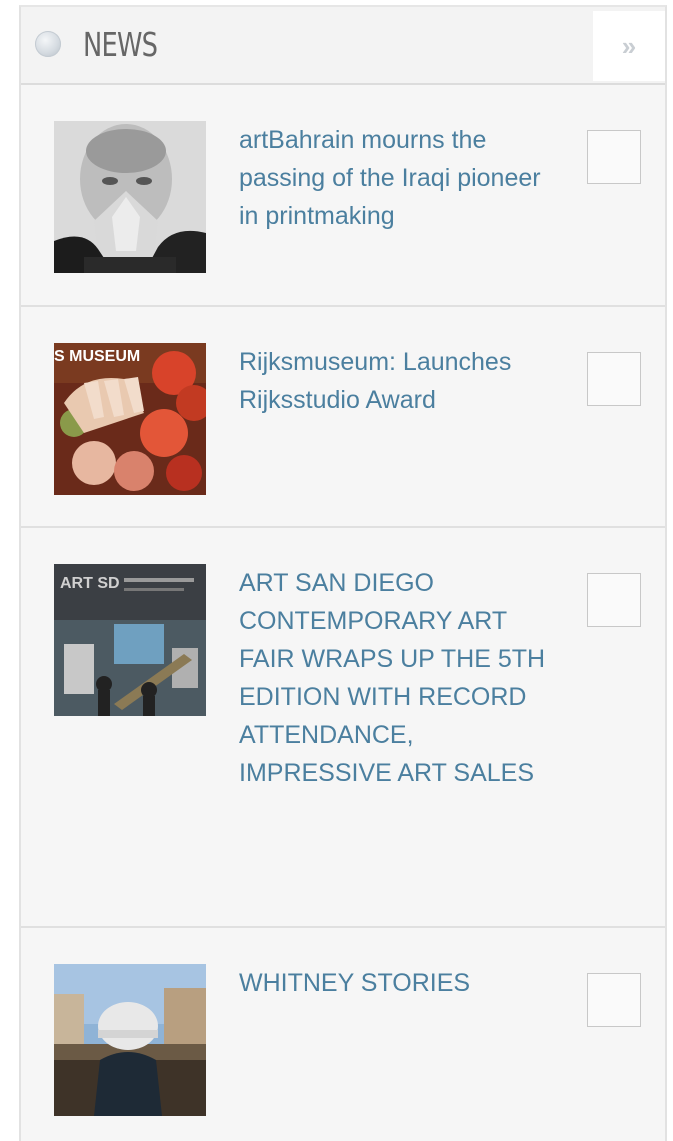  Describe the element at coordinates (343, 46) in the screenshot. I see `widget-header: NEWS »` at that location.